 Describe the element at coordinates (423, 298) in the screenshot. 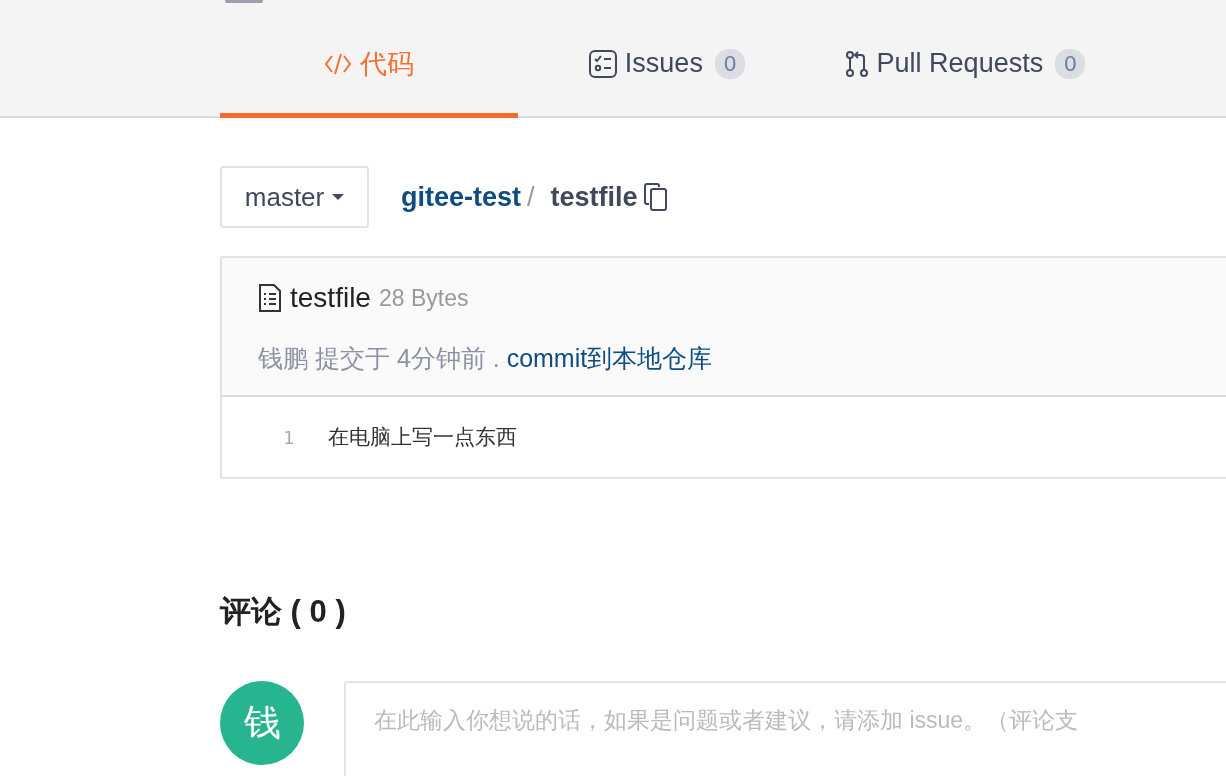

I see `file-size: 28 Bytes` at that location.